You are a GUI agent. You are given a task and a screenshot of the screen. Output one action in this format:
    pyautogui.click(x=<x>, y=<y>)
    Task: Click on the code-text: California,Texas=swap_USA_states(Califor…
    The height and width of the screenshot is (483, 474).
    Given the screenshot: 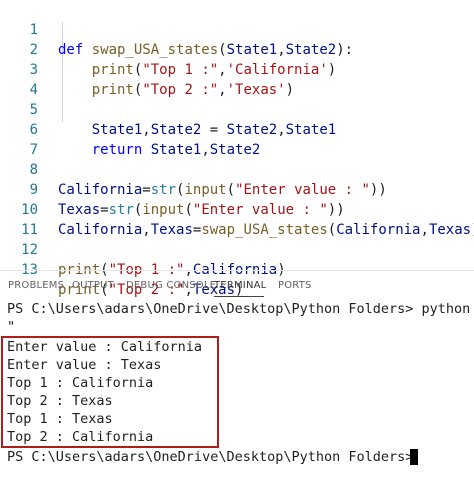 What is the action you would take?
    pyautogui.click(x=266, y=230)
    